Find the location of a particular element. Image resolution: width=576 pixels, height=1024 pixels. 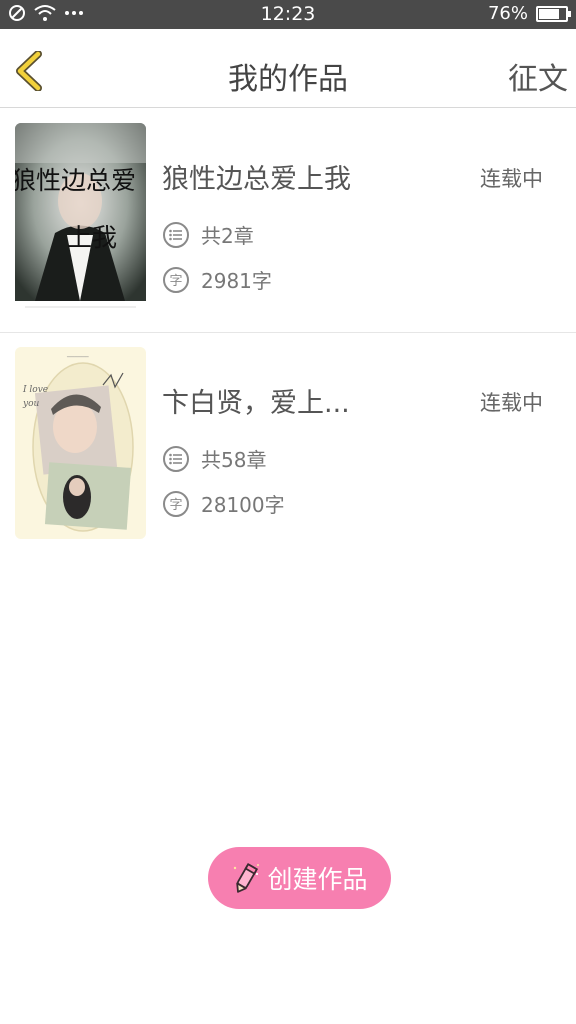

word-count-text: 28100字 is located at coordinates (243, 505).